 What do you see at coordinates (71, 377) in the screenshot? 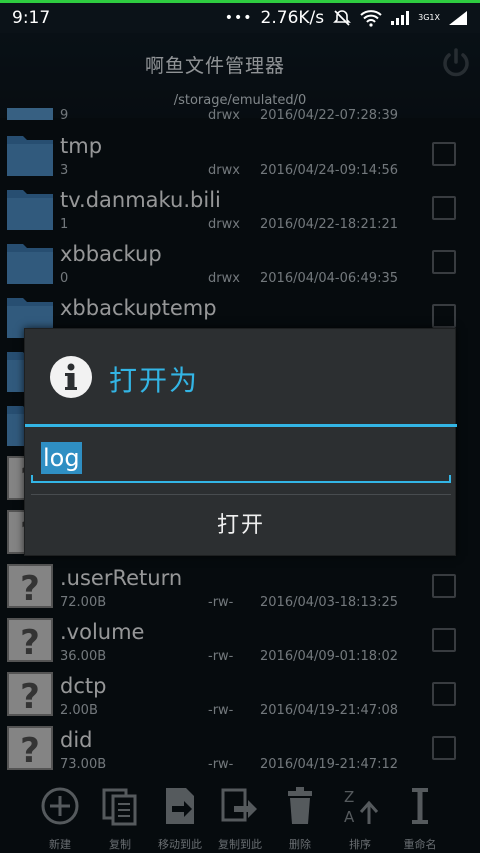
I see `info-icon` at bounding box center [71, 377].